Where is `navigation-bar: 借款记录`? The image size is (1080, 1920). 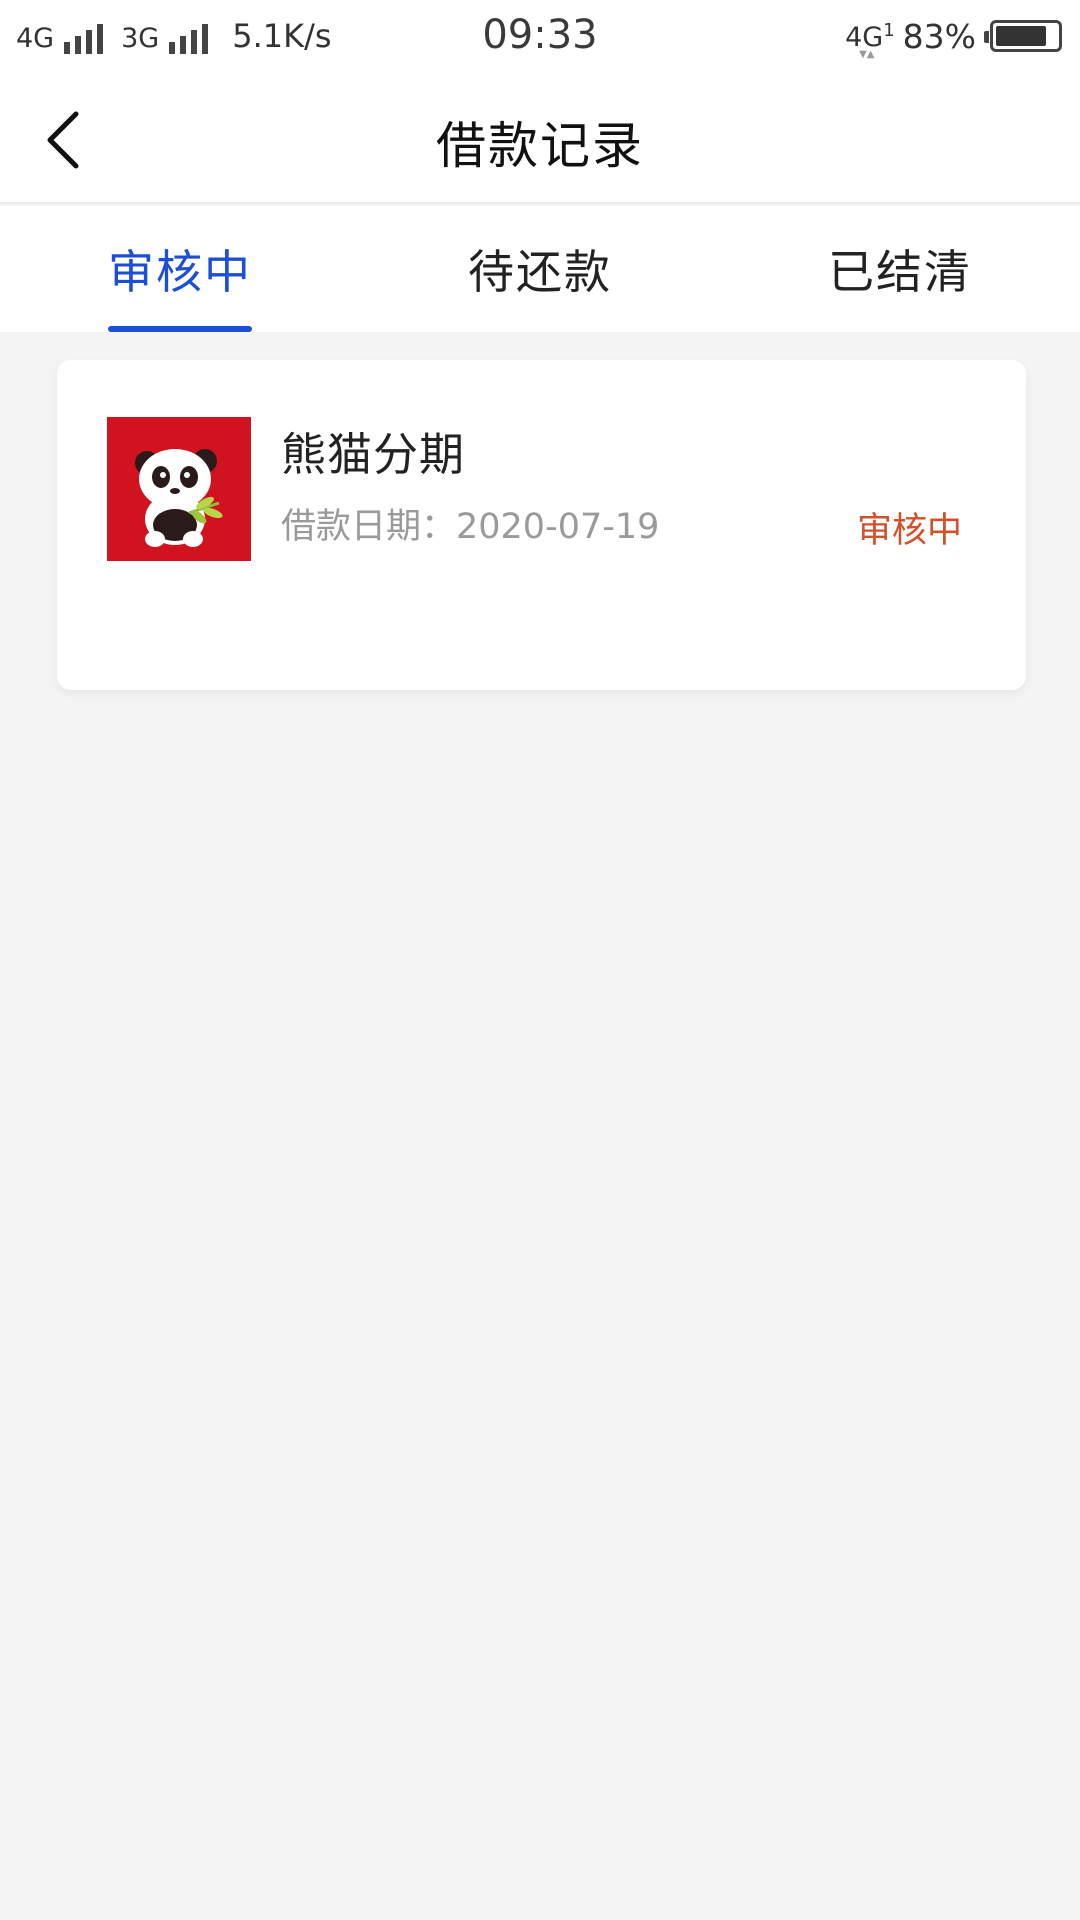
navigation-bar: 借款记录 is located at coordinates (540, 139).